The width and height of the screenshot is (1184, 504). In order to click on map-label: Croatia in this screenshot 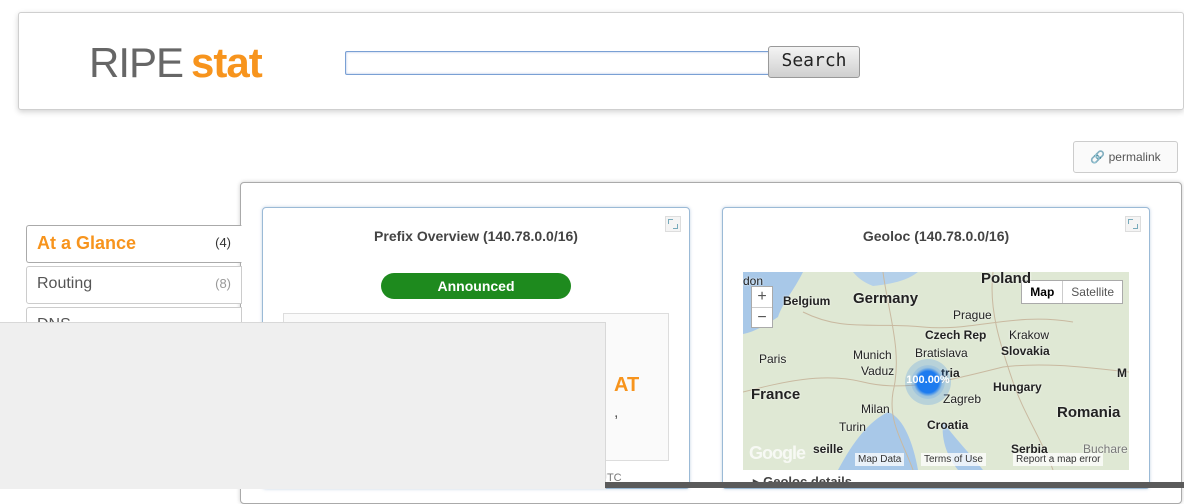, I will do `click(948, 425)`.